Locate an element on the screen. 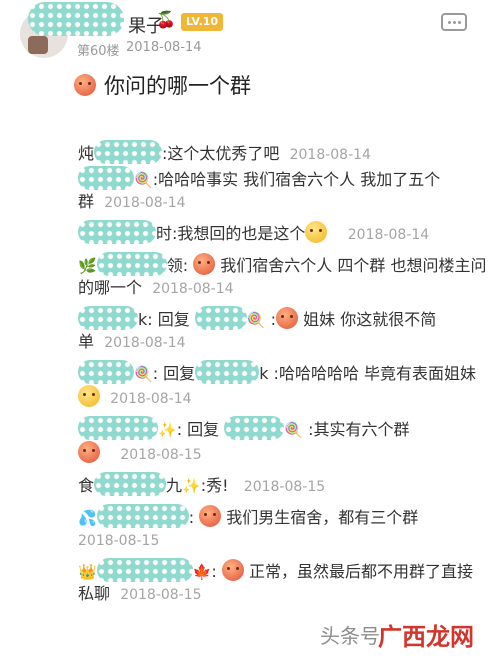 The image size is (500, 658). reply-item: 🍭:哈哈哈事实 我们宿舍六个人 我加了五个群 2018-08-14 is located at coordinates (283, 190).